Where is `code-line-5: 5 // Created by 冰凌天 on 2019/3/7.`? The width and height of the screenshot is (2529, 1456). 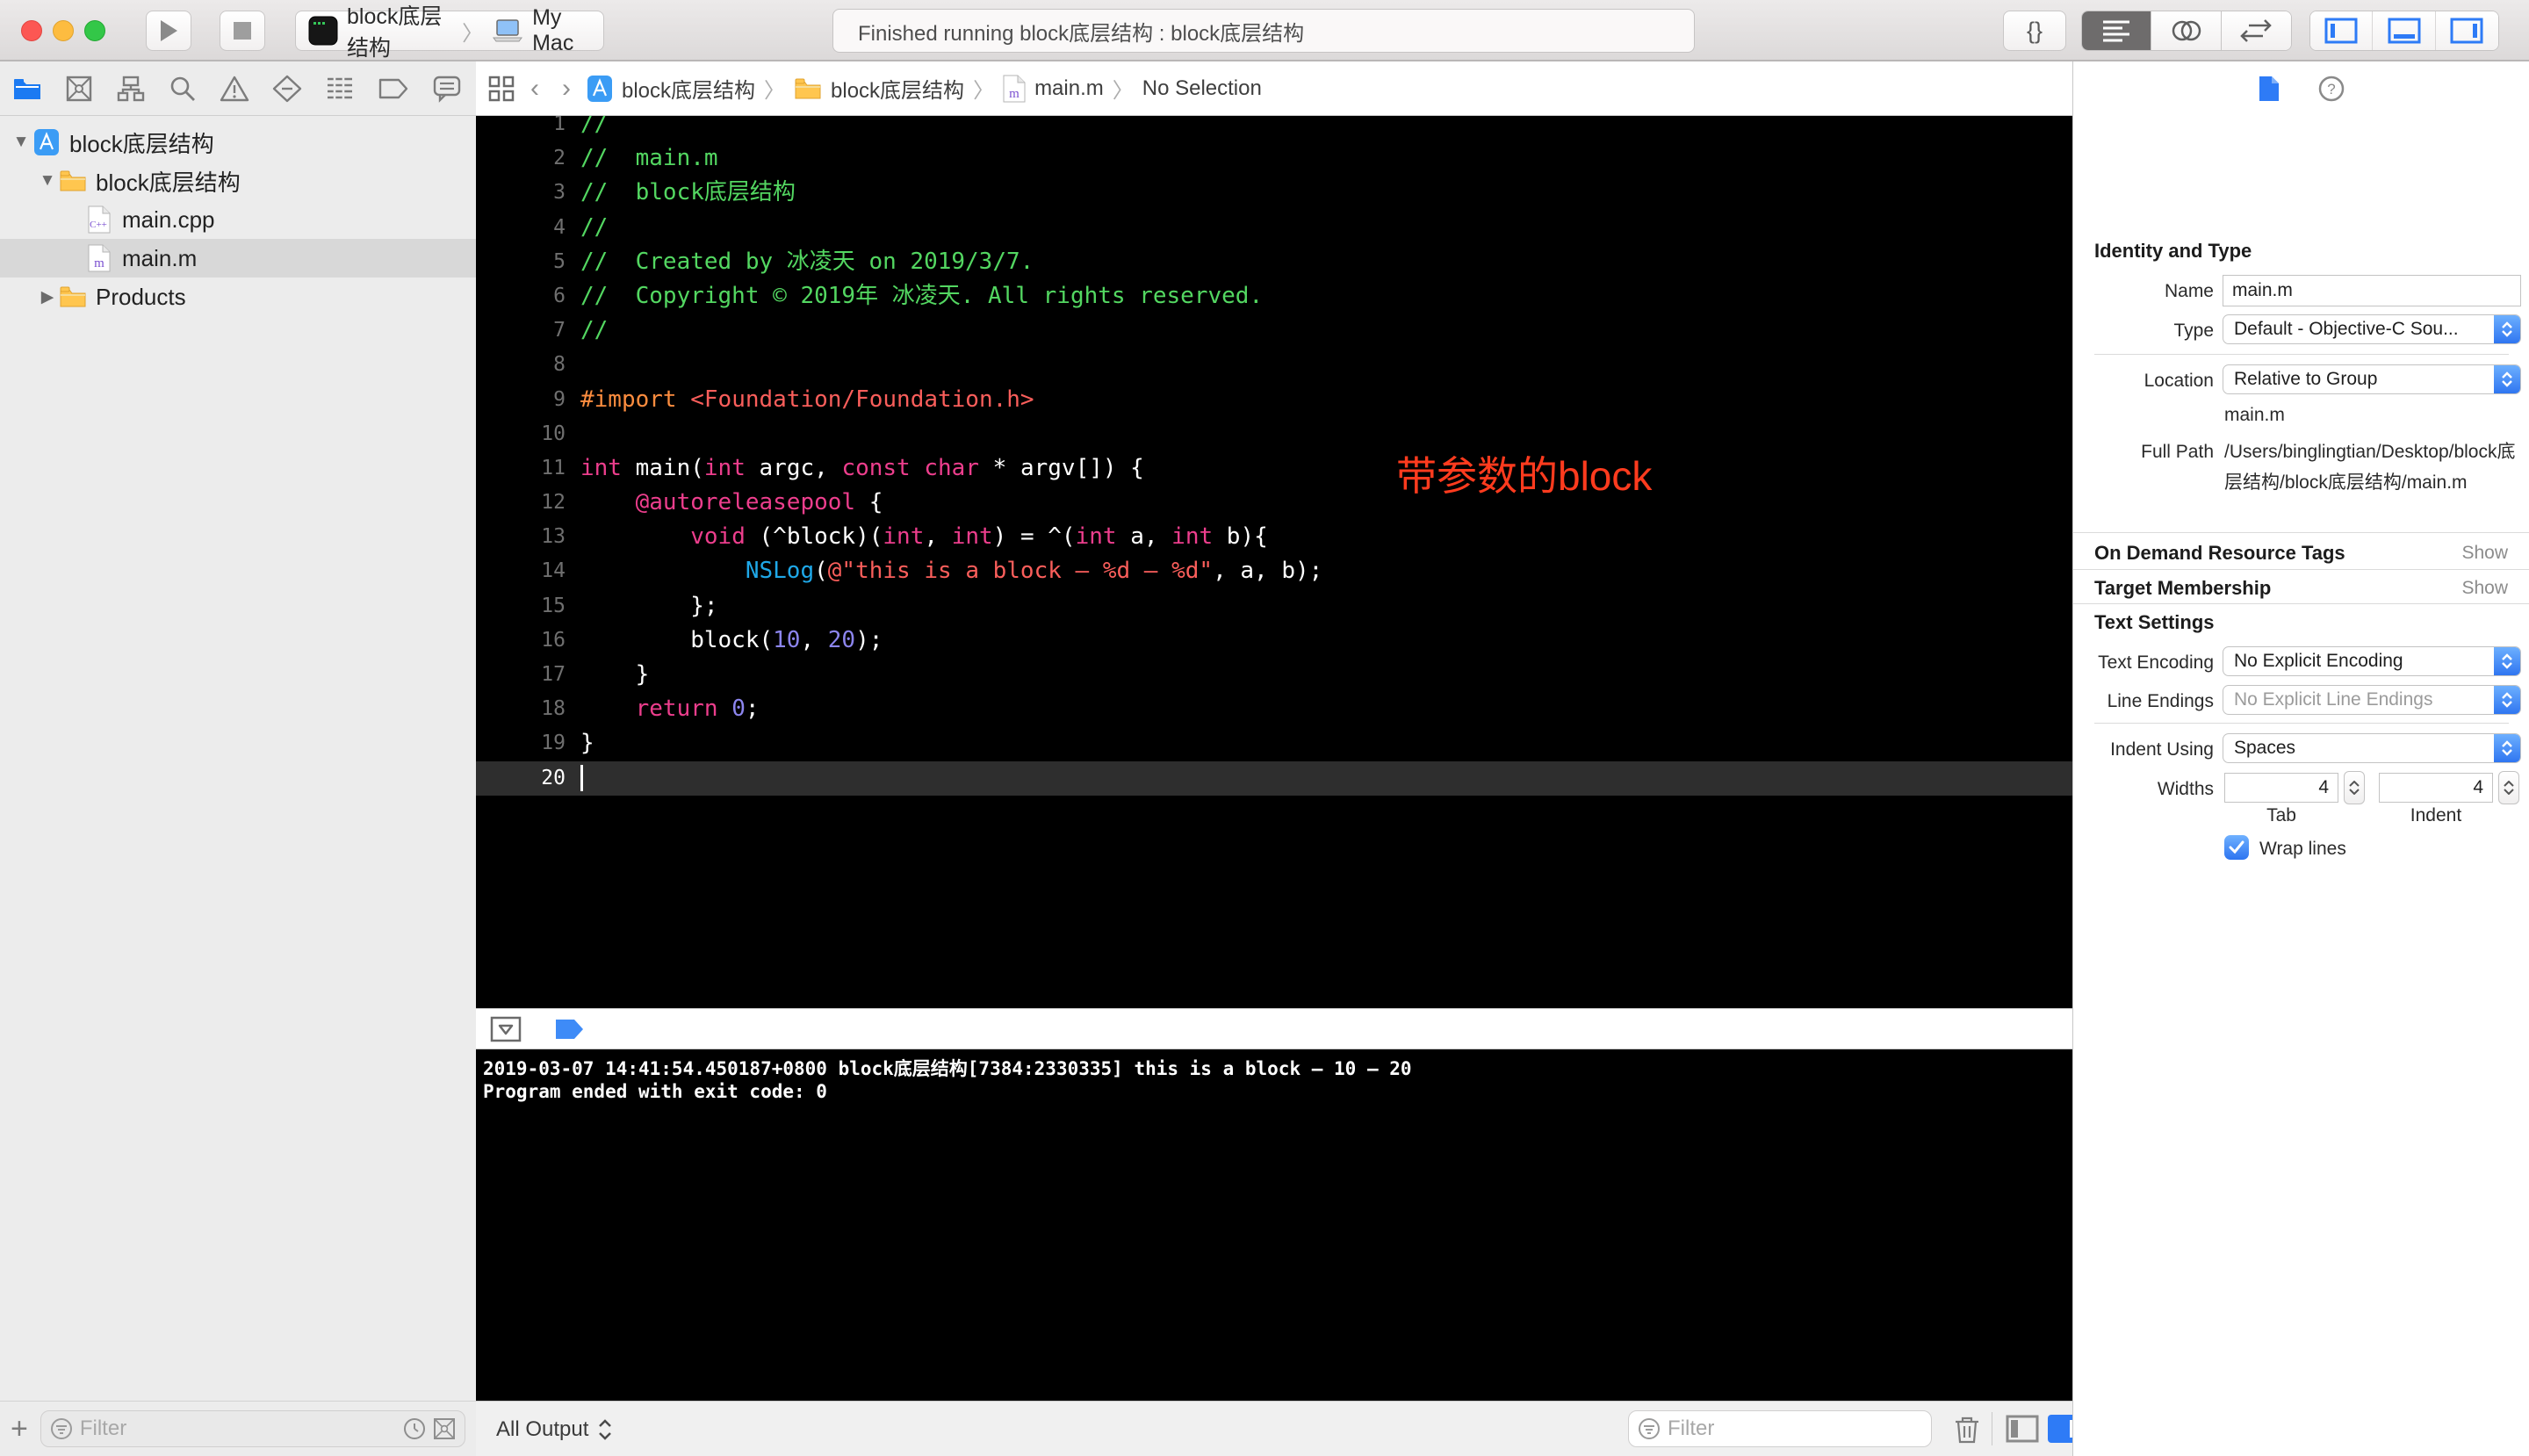 code-line-5: 5 // Created by 冰凌天 on 2019/3/7. is located at coordinates (1274, 262).